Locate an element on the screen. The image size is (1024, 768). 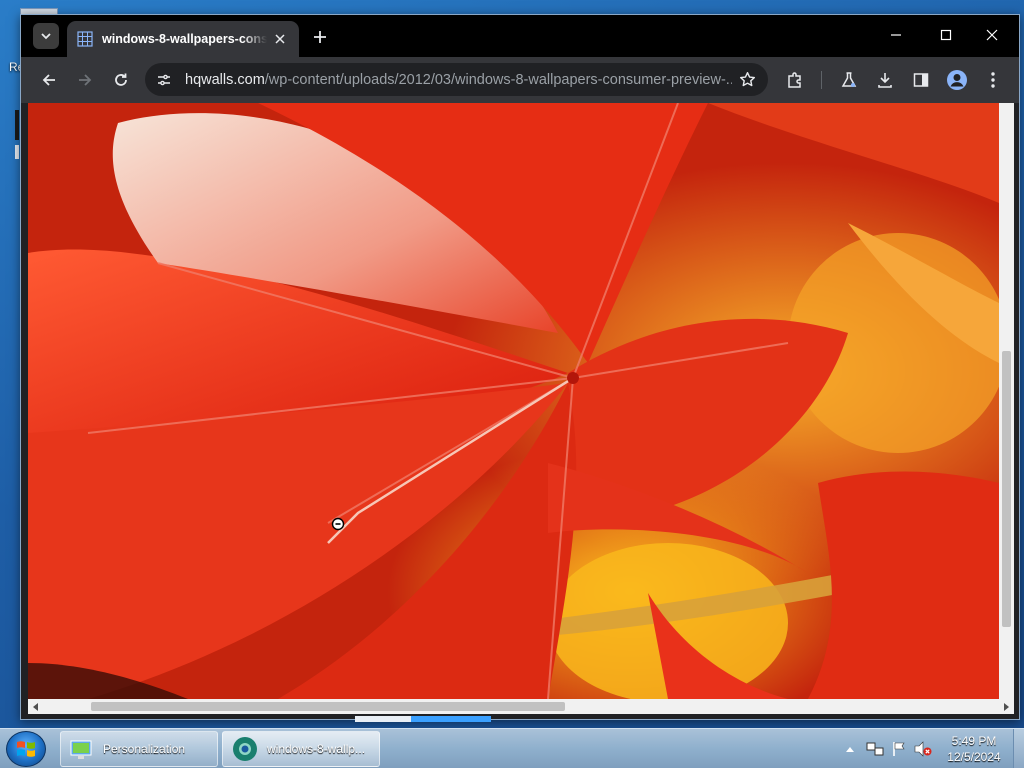
side-panel-icon is located at coordinates (921, 80).